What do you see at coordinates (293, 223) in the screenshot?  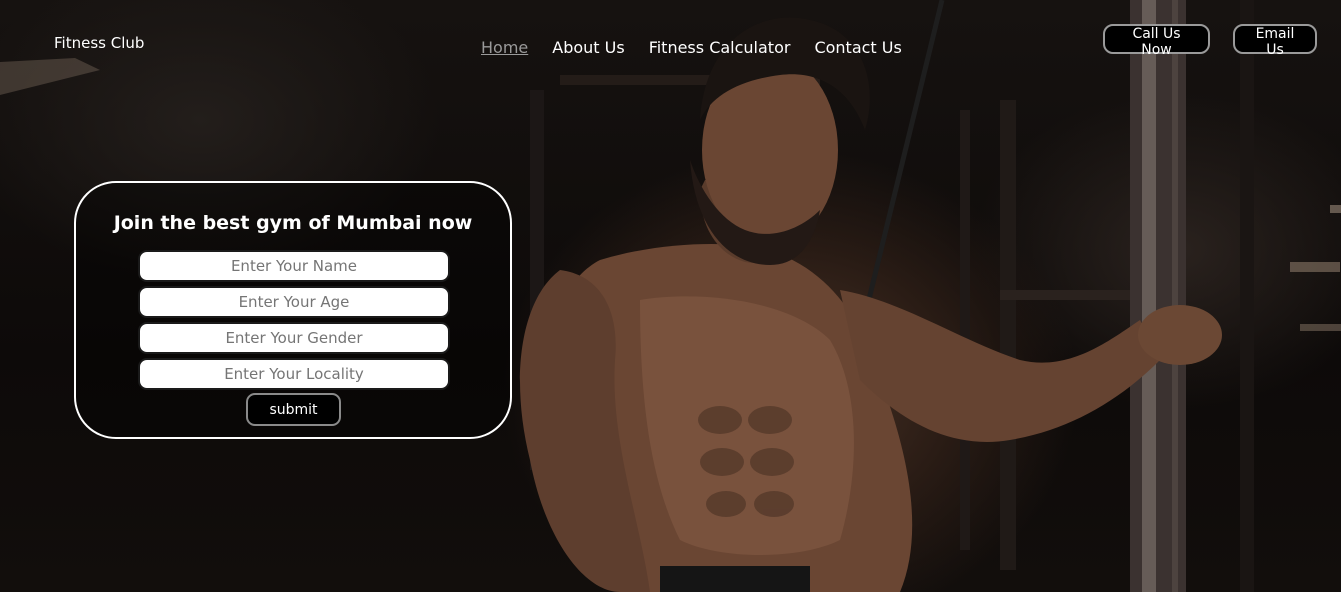 I see `form-title: Join the best gym of Mumbai now` at bounding box center [293, 223].